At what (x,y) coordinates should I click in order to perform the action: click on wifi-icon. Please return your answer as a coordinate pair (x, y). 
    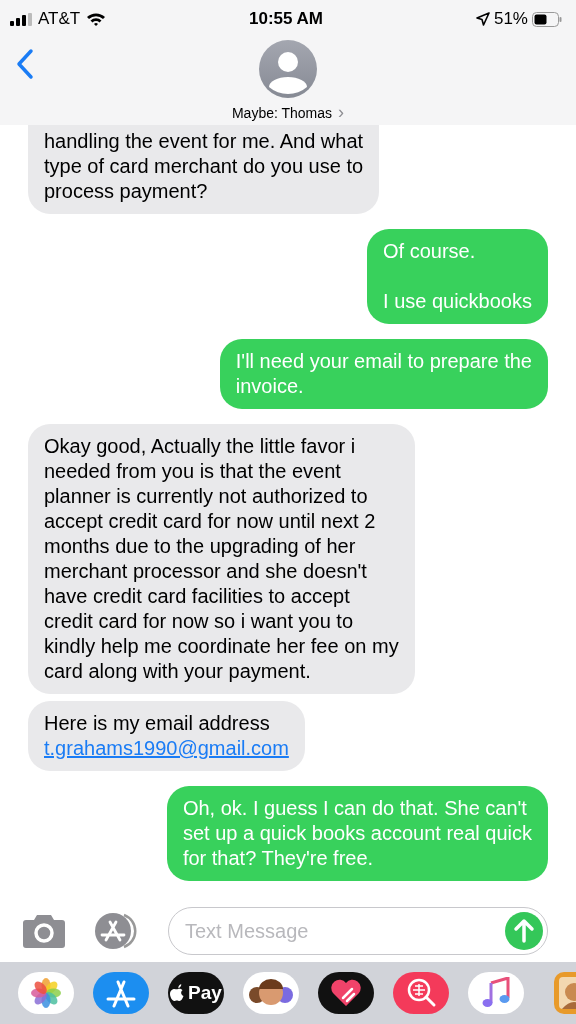
    Looking at the image, I should click on (96, 19).